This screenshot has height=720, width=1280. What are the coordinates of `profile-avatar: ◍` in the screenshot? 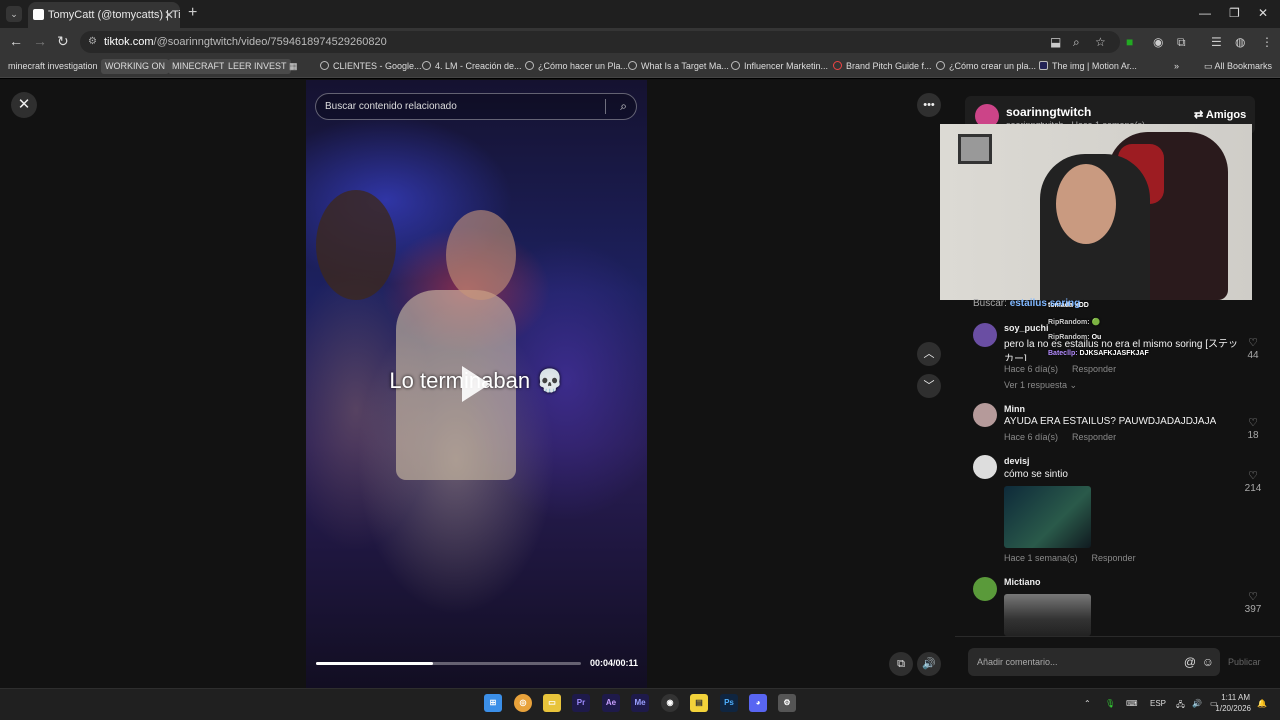 It's located at (1240, 42).